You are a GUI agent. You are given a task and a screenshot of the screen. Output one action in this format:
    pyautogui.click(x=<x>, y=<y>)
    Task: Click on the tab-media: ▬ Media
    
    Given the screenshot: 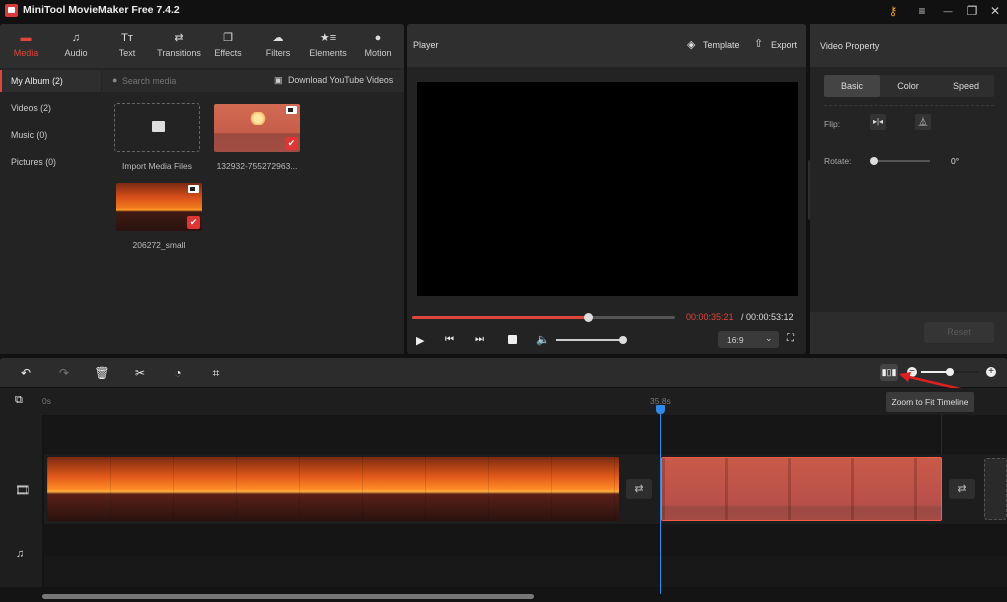 What is the action you would take?
    pyautogui.click(x=26, y=46)
    